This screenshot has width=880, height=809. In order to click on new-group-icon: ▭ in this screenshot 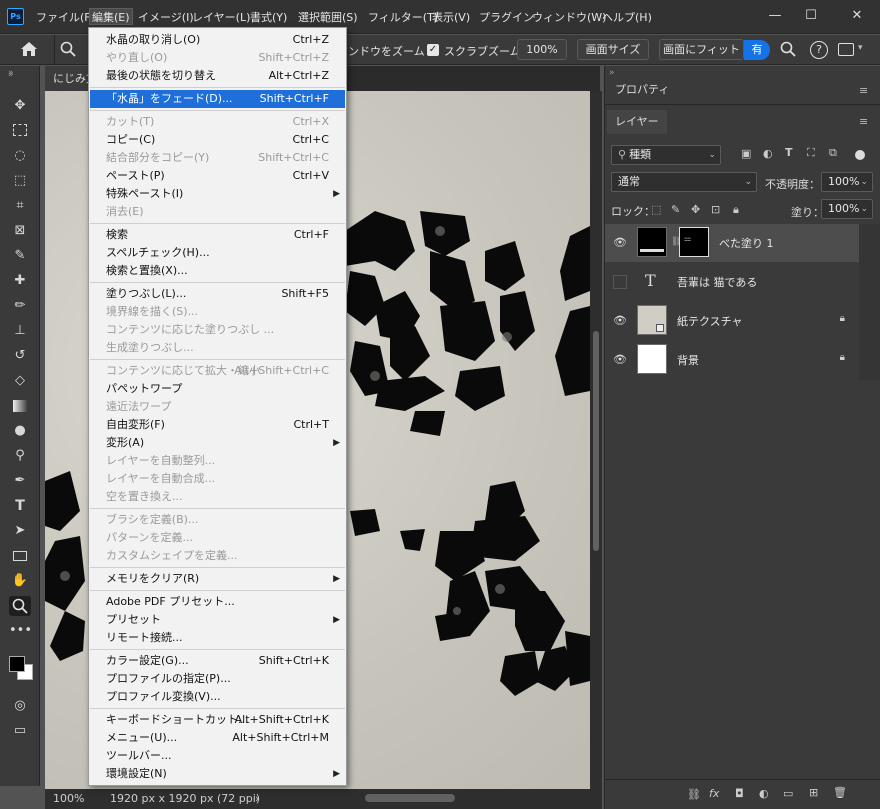, I will do `click(788, 793)`.